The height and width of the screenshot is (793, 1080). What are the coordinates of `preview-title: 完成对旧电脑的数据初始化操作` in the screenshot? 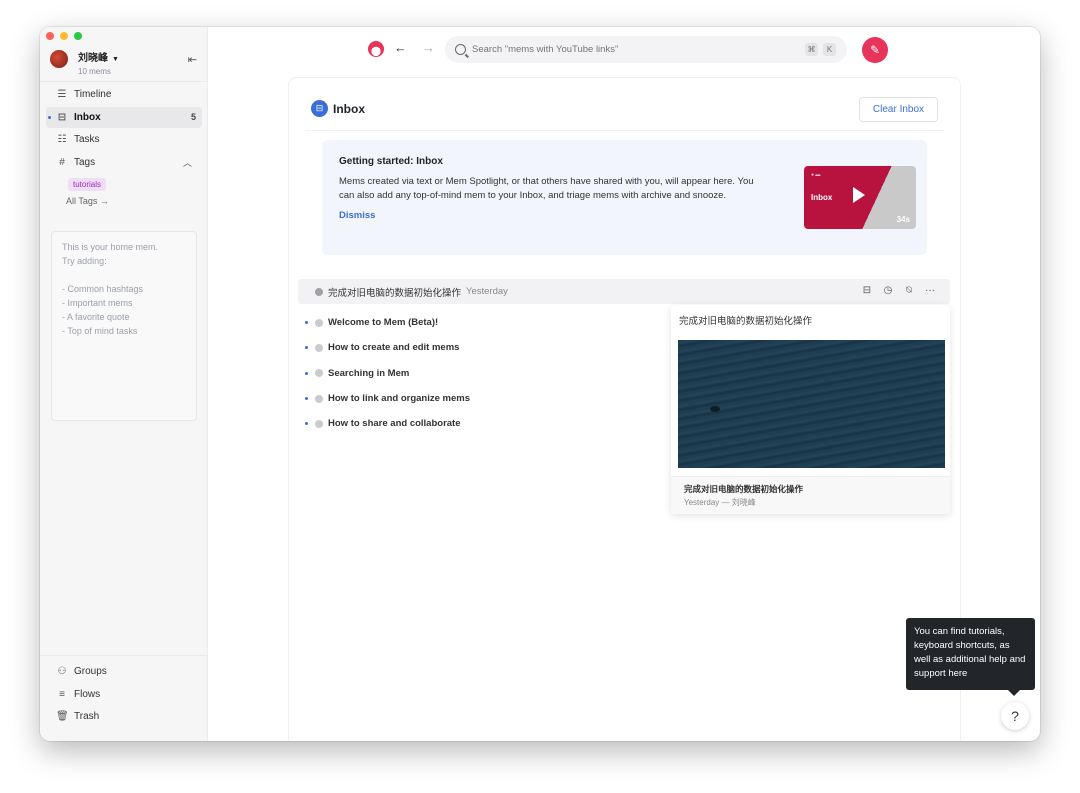 It's located at (746, 321).